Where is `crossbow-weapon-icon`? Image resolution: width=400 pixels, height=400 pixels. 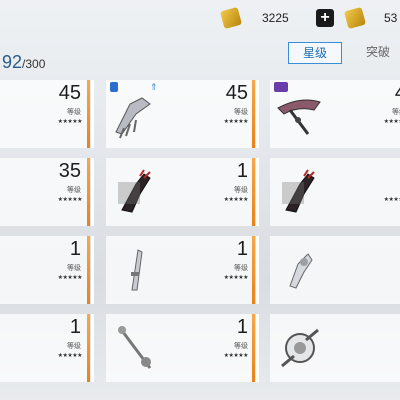 crossbow-weapon-icon is located at coordinates (299, 117).